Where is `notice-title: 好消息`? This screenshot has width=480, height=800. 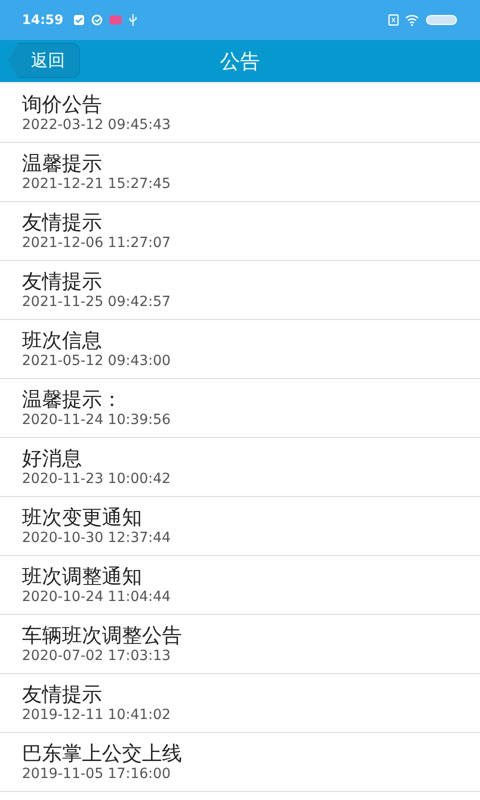
notice-title: 好消息 is located at coordinates (52, 458).